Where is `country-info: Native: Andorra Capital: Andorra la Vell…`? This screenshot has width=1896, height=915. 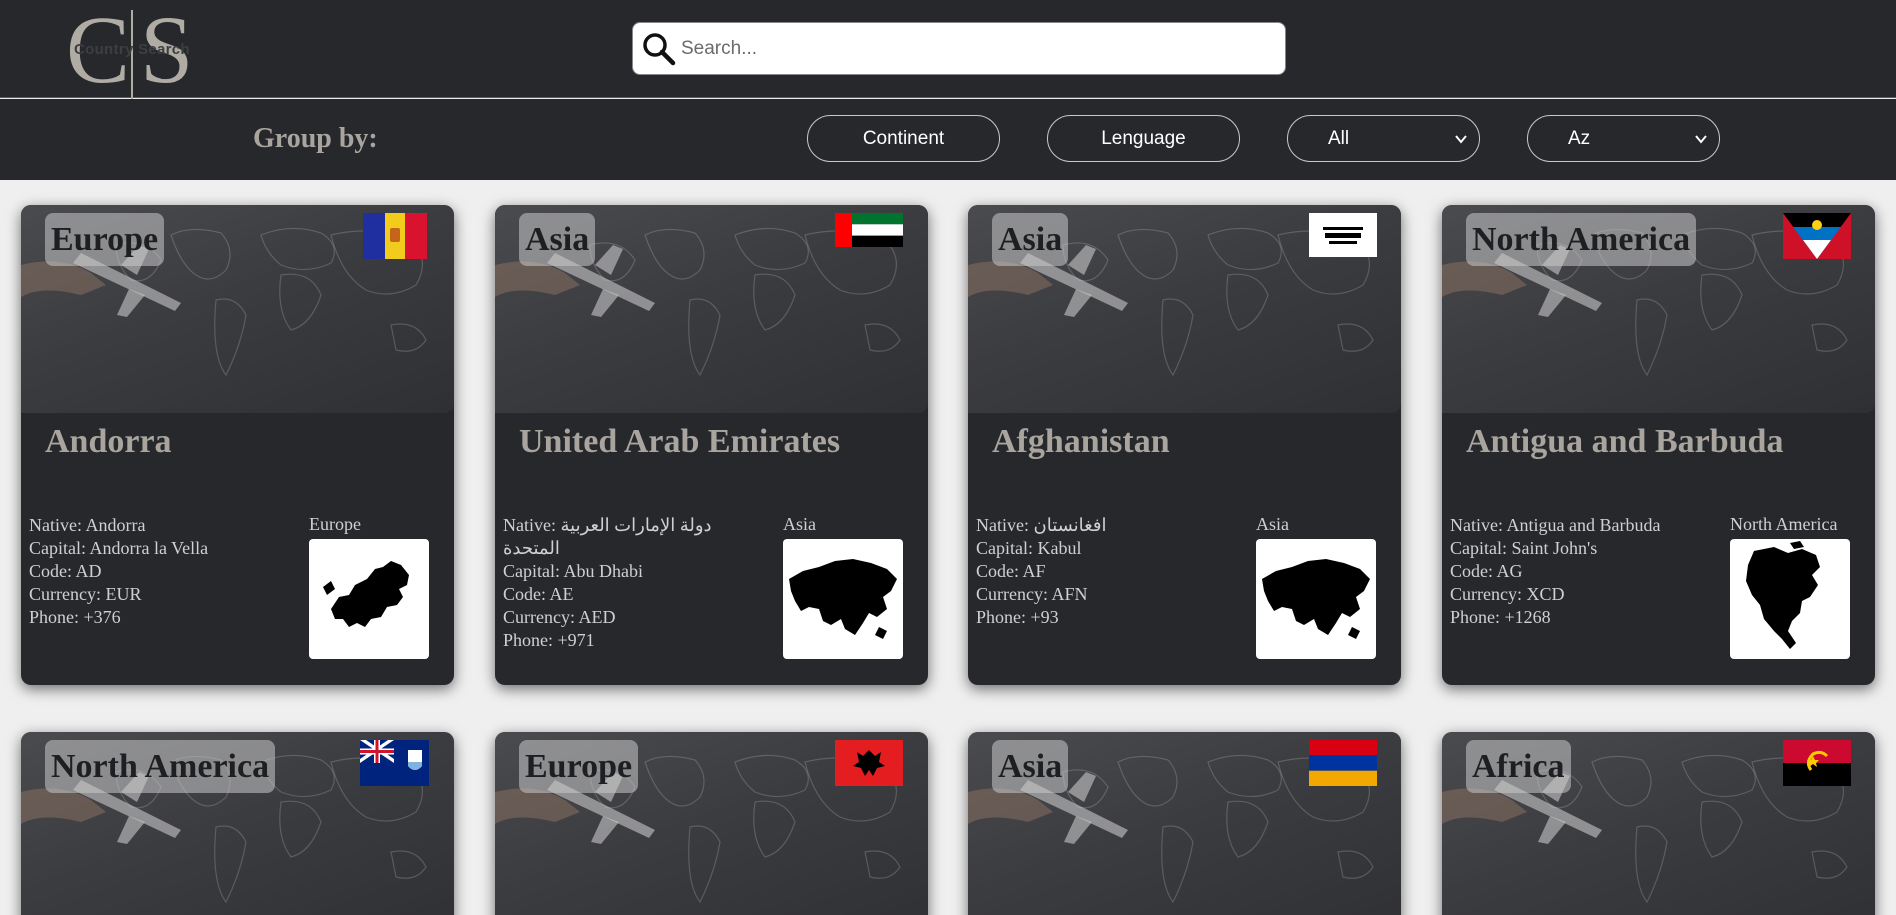
country-info: Native: Andorra Capital: Andorra la Vell… is located at coordinates (144, 571).